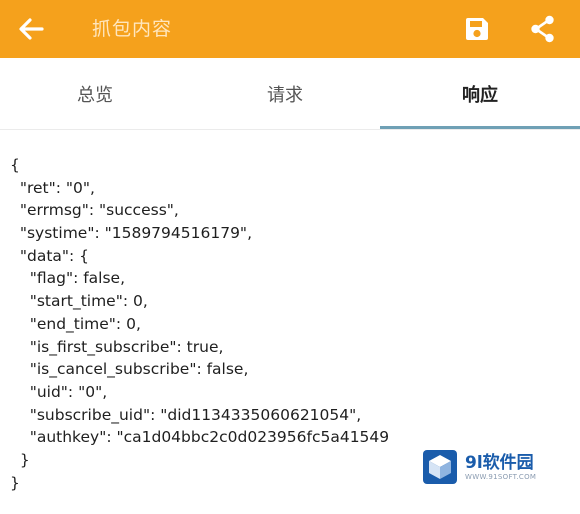 The image size is (580, 514). Describe the element at coordinates (68, 278) in the screenshot. I see `json-line: "flag": false,` at that location.